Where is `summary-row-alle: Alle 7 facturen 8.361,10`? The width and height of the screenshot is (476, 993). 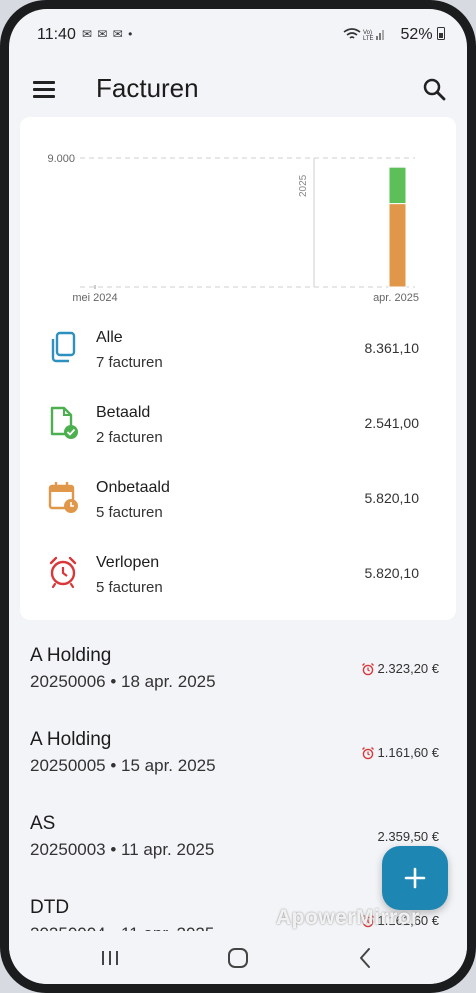 summary-row-alle: Alle 7 facturen 8.361,10 is located at coordinates (238, 353).